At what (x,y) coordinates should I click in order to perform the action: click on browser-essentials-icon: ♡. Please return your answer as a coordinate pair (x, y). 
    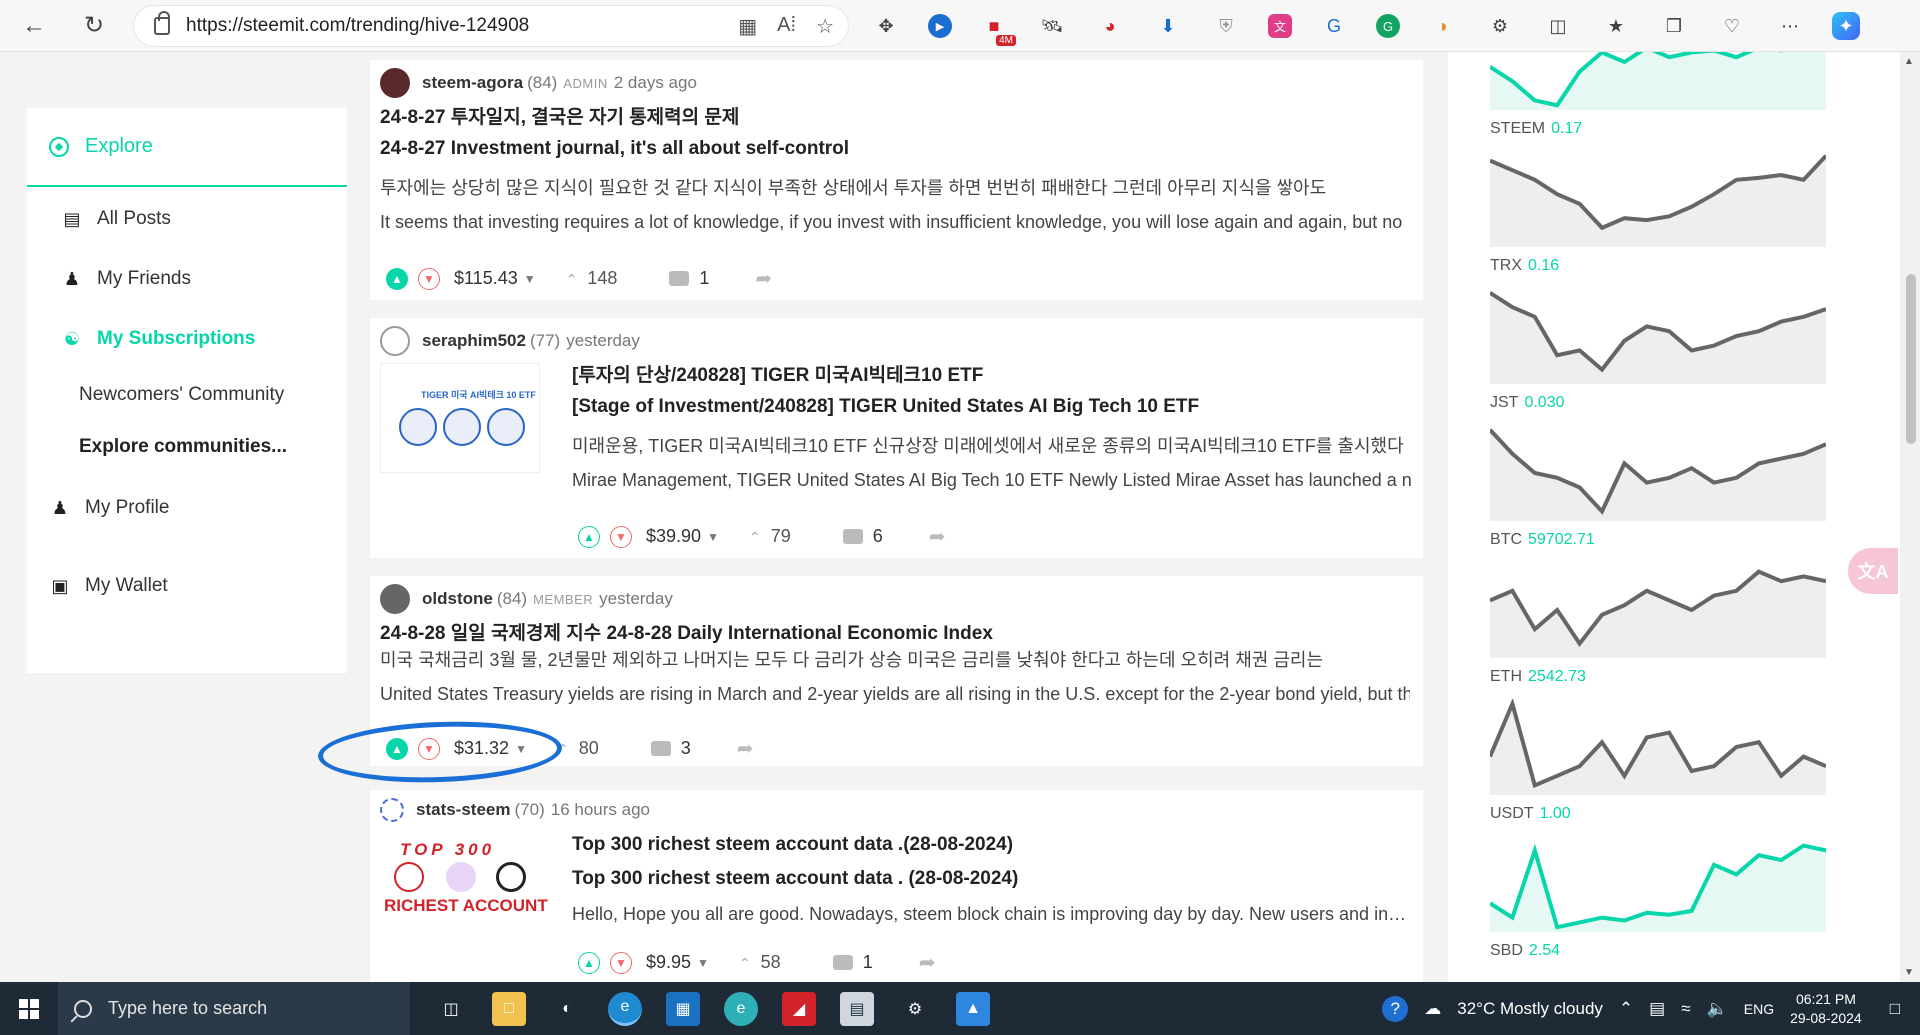
    Looking at the image, I should click on (1732, 26).